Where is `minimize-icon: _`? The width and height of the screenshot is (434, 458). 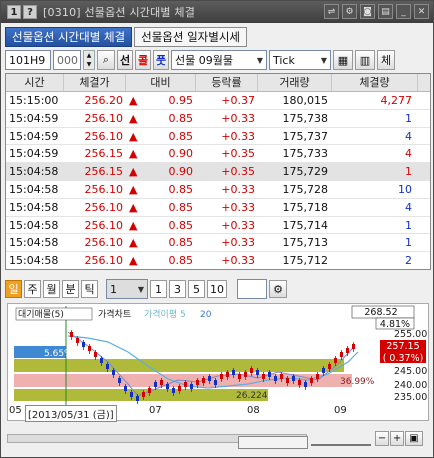
minimize-icon: _ is located at coordinates (403, 11).